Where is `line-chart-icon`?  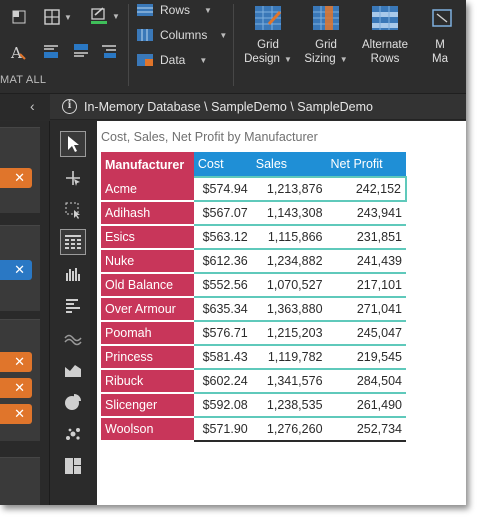
line-chart-icon is located at coordinates (73, 338).